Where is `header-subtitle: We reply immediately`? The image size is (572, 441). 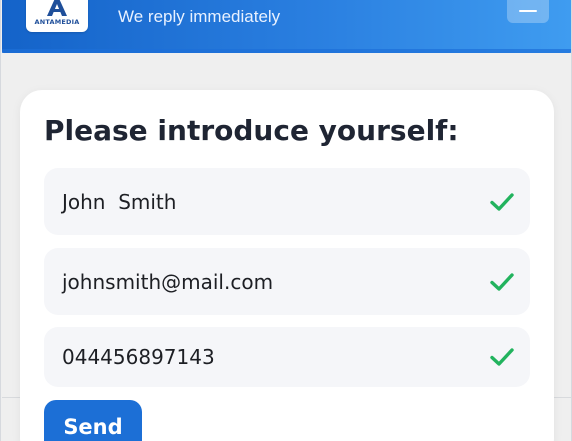 header-subtitle: We reply immediately is located at coordinates (199, 16).